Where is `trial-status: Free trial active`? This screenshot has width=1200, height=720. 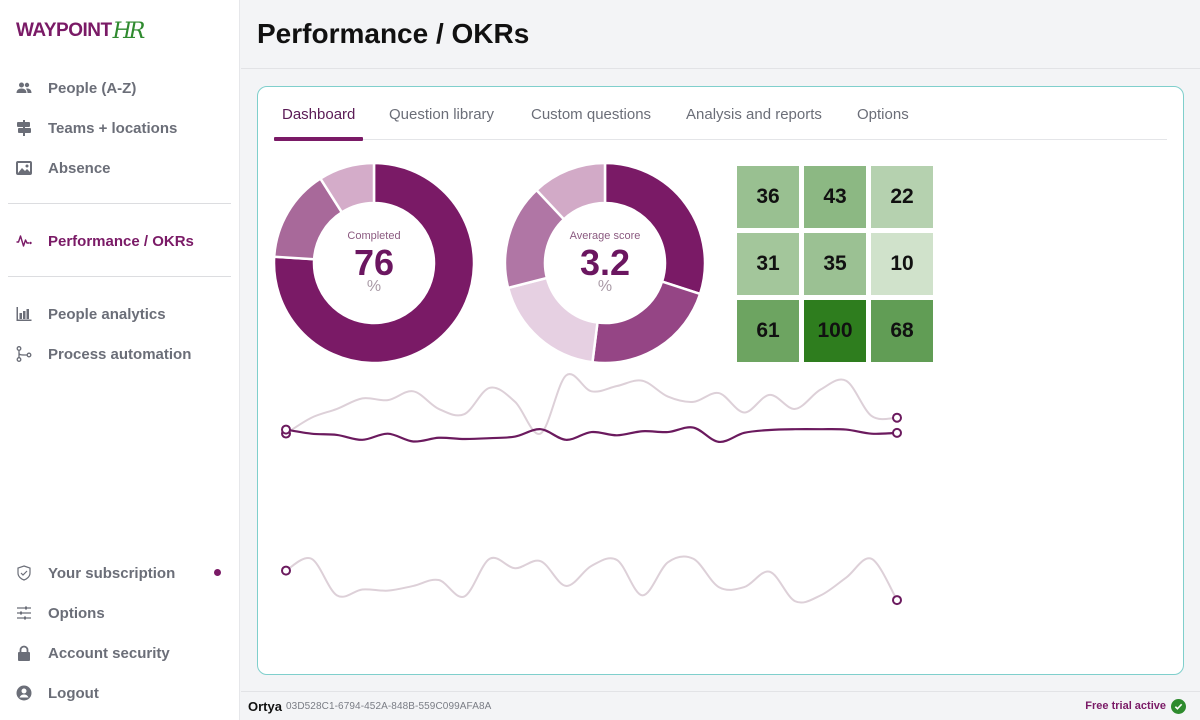
trial-status: Free trial active is located at coordinates (1125, 706).